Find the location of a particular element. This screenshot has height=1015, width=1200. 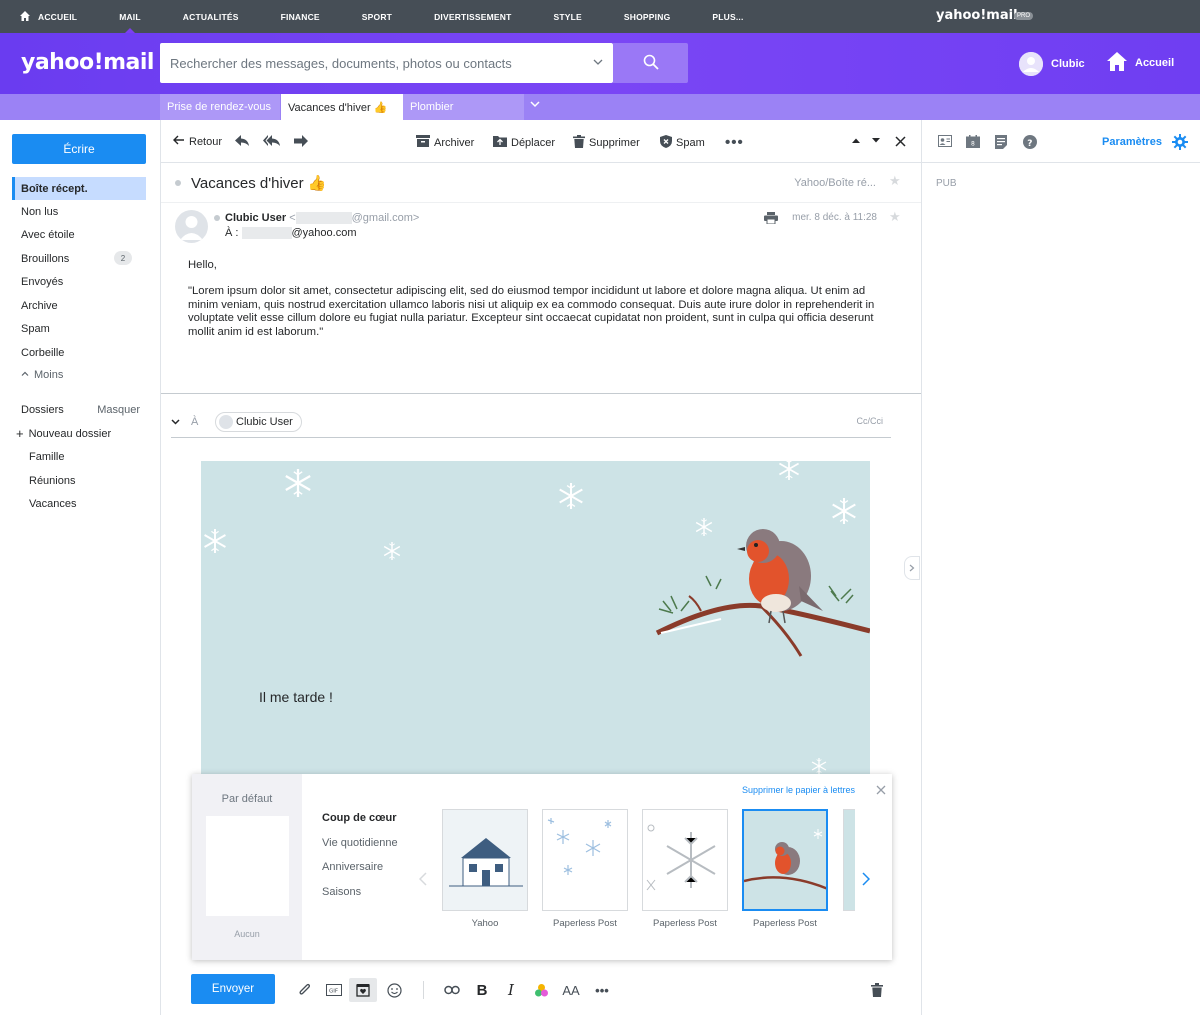

recipient-chip: Clubic User is located at coordinates (258, 422).